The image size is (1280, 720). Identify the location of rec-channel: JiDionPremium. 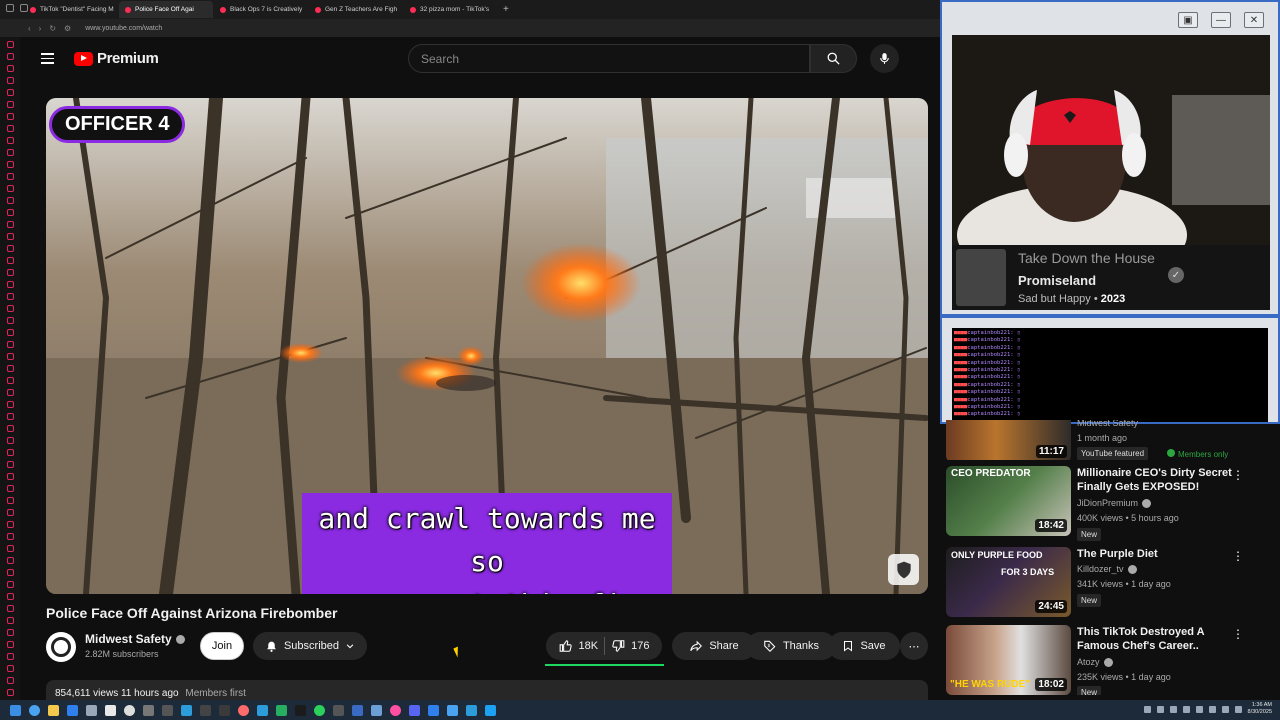
(1114, 503).